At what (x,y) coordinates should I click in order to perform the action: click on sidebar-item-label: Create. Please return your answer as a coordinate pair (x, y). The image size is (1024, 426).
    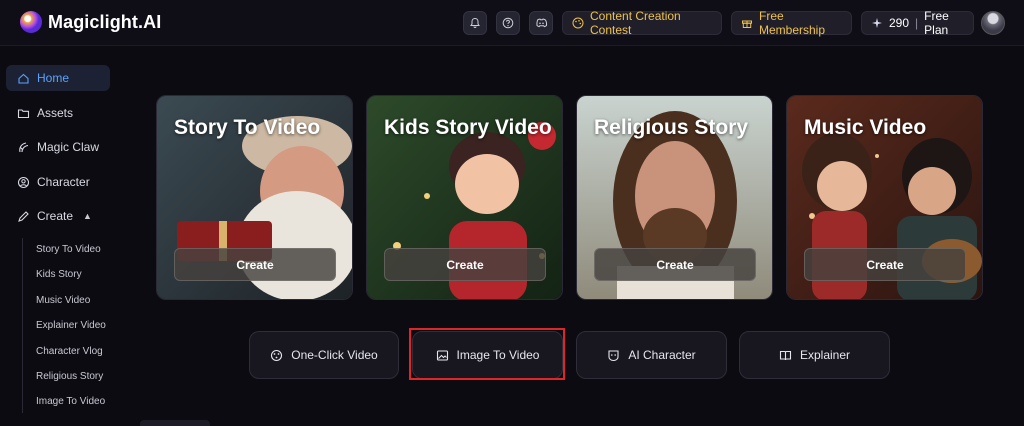
    Looking at the image, I should click on (55, 216).